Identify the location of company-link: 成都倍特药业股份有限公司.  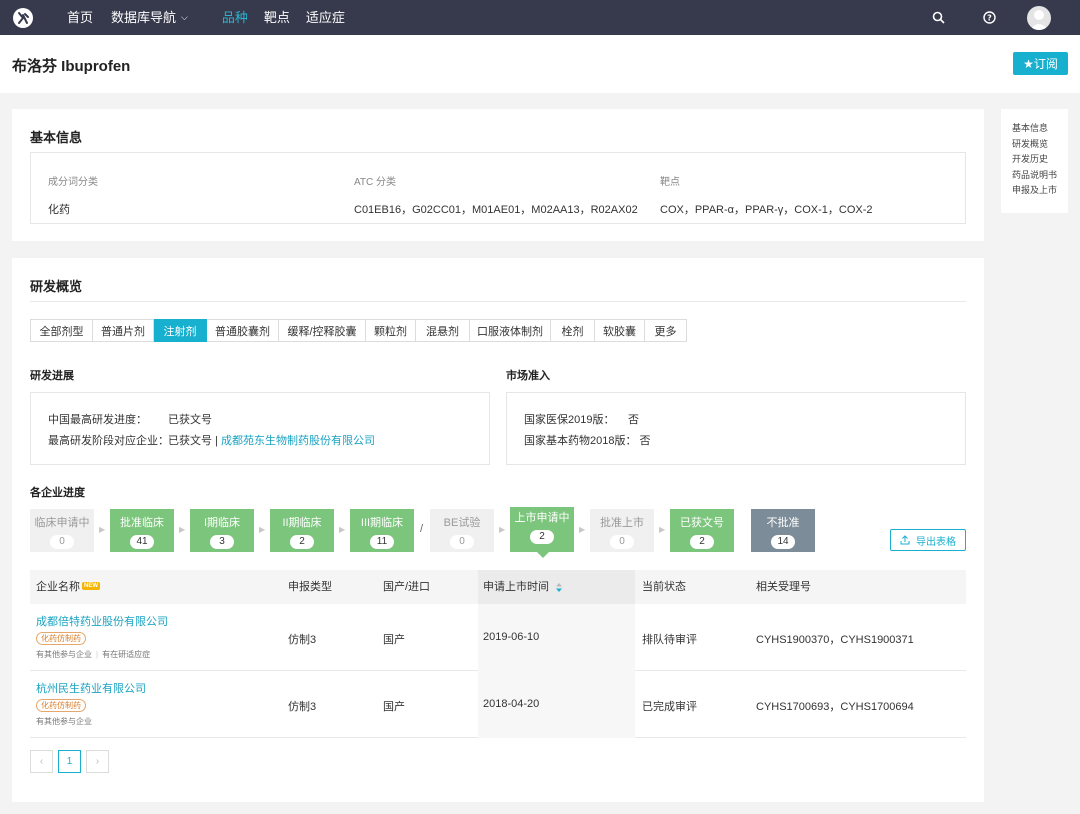
(102, 621).